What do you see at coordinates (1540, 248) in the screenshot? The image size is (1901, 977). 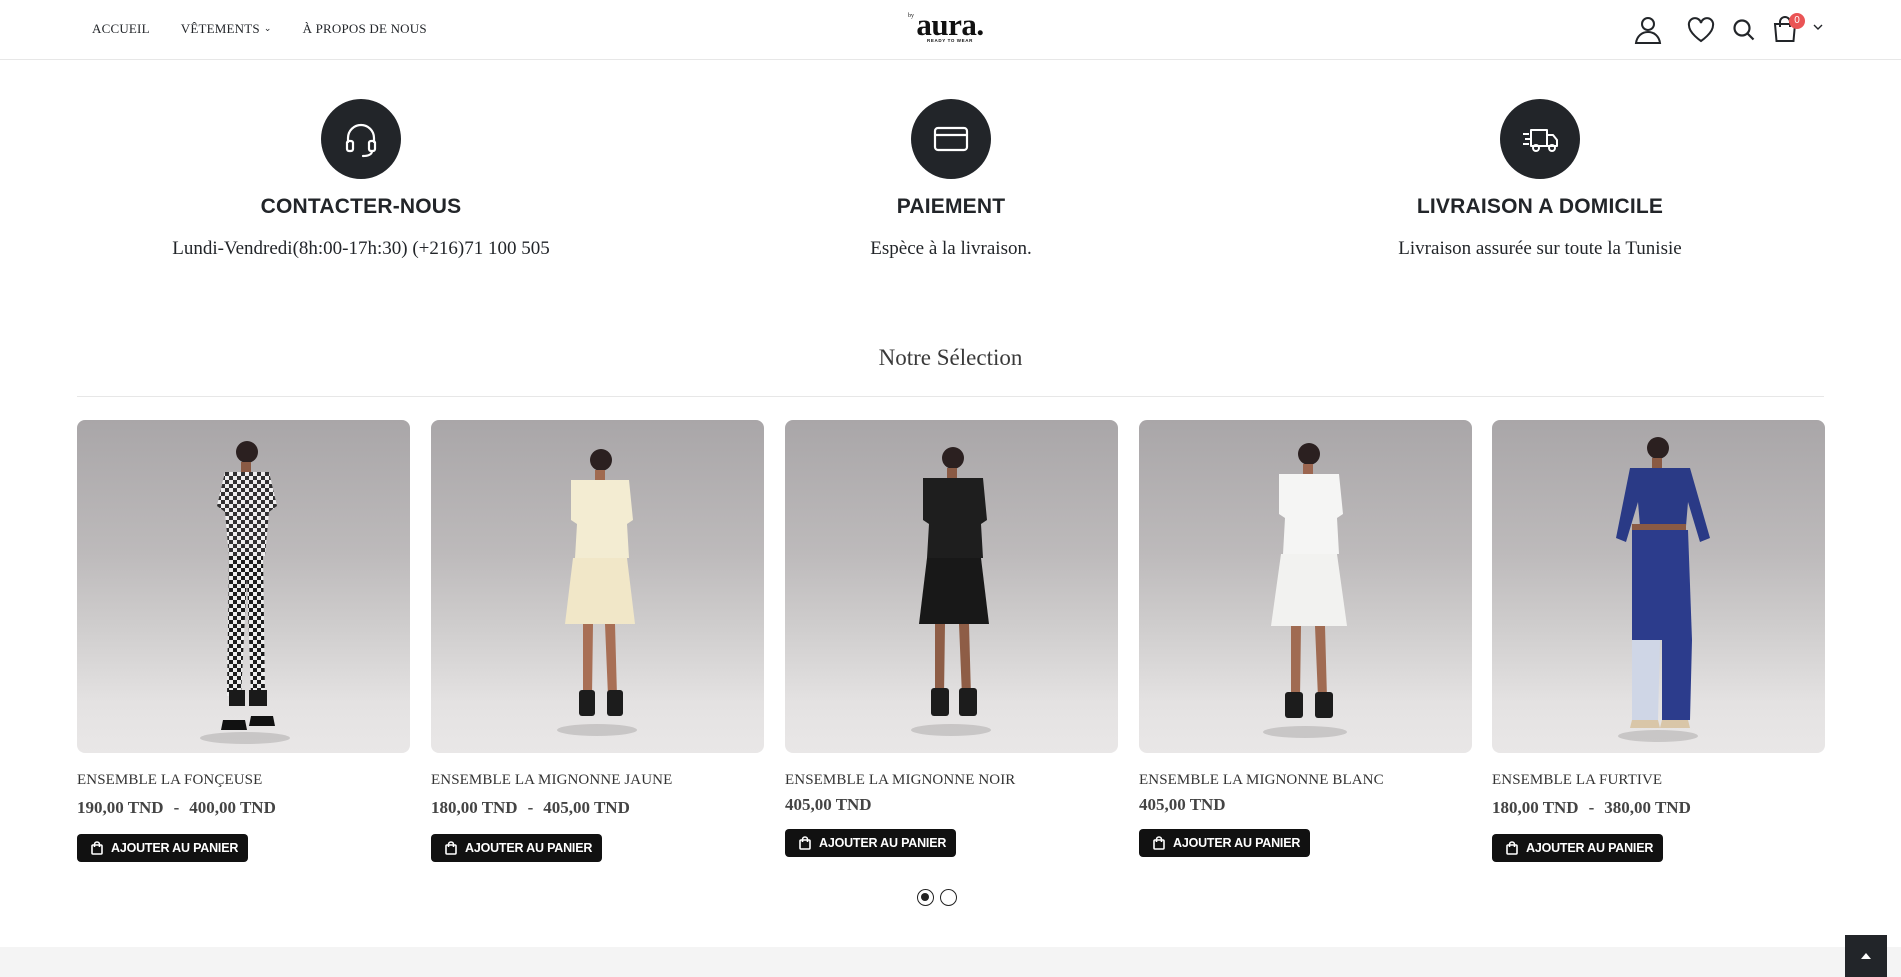 I see `feature-delivery-text: Livraison assurée sur toute la Tunisie` at bounding box center [1540, 248].